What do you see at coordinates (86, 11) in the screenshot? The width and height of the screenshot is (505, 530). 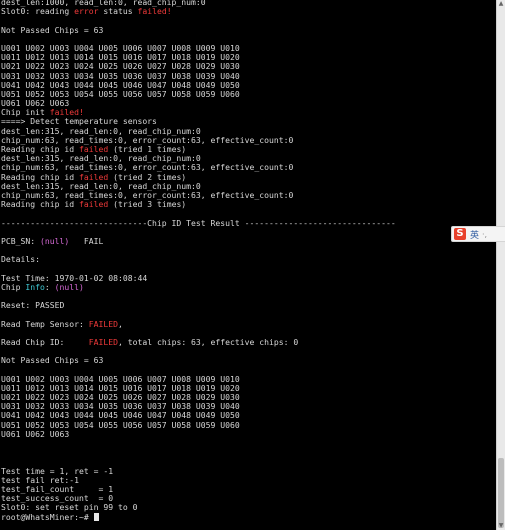 I see `terminal-text-segment: error` at bounding box center [86, 11].